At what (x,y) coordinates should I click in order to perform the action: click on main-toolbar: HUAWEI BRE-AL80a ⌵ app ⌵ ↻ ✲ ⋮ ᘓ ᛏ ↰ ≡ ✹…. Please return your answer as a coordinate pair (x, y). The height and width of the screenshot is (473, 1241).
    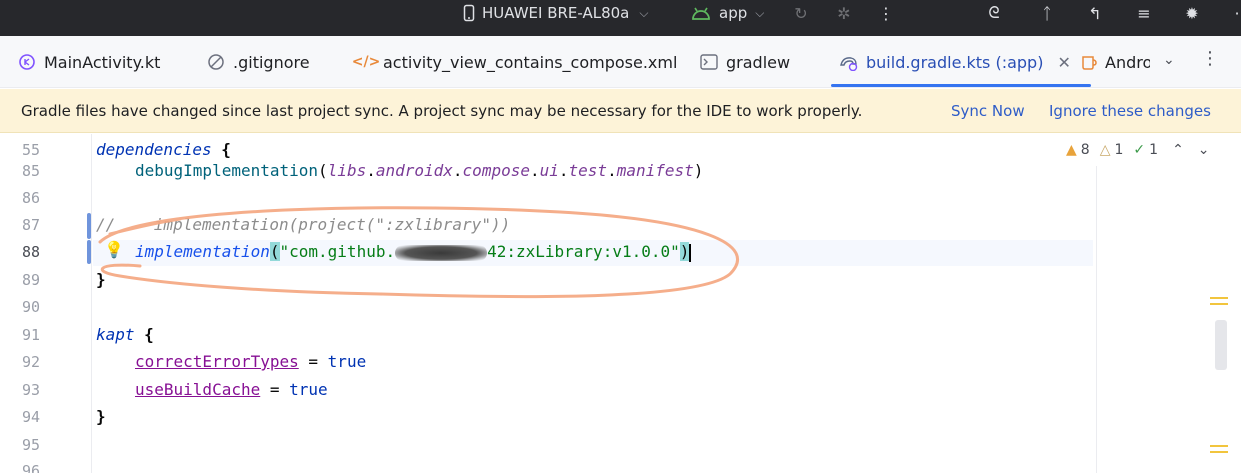
    Looking at the image, I should click on (620, 18).